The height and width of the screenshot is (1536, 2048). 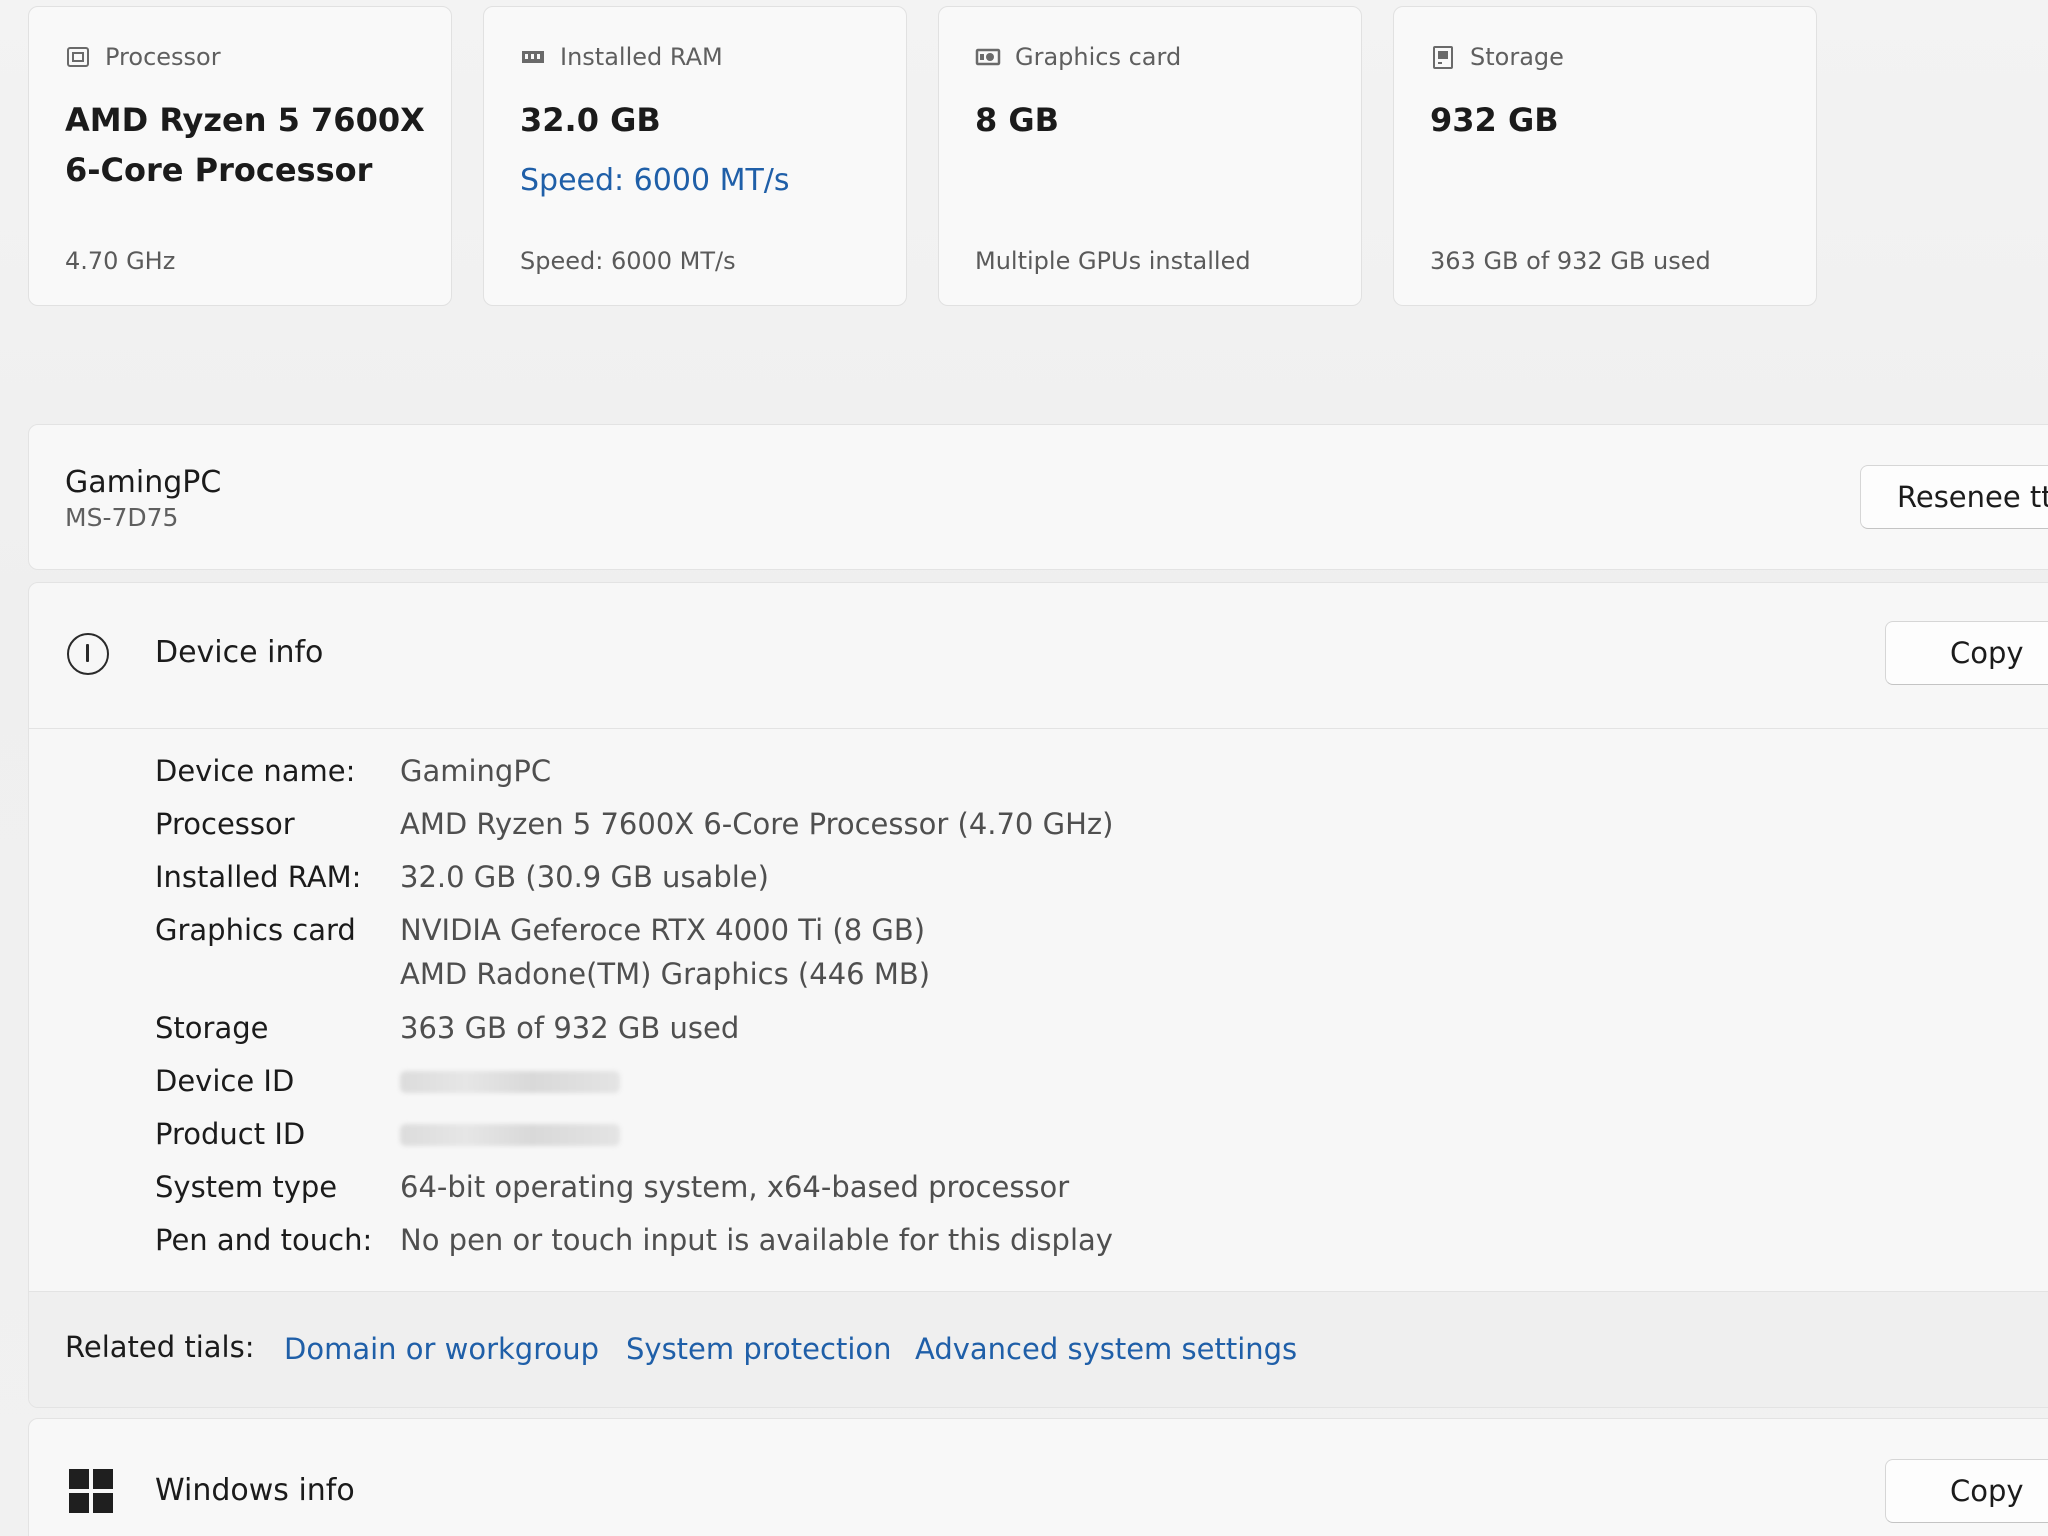 I want to click on system-protection-link: System protection, so click(x=759, y=1349).